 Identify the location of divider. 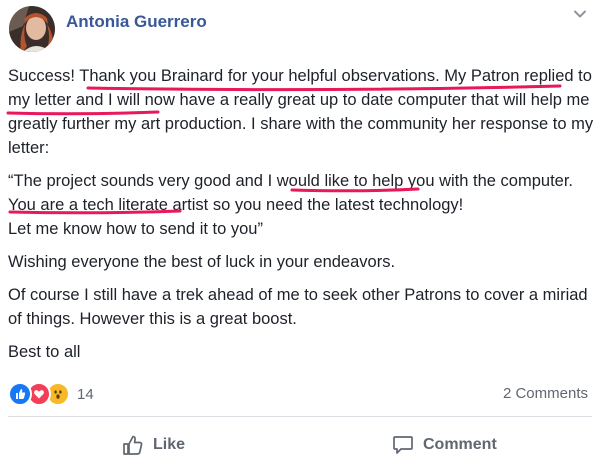
(300, 416).